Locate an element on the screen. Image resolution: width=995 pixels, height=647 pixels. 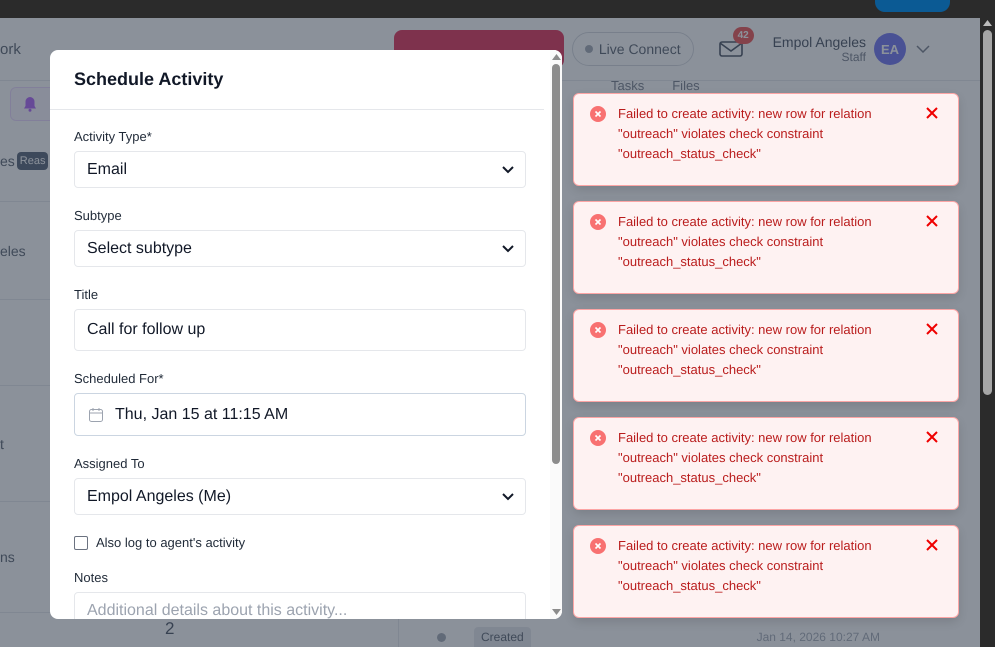
mail-icon is located at coordinates (730, 49).